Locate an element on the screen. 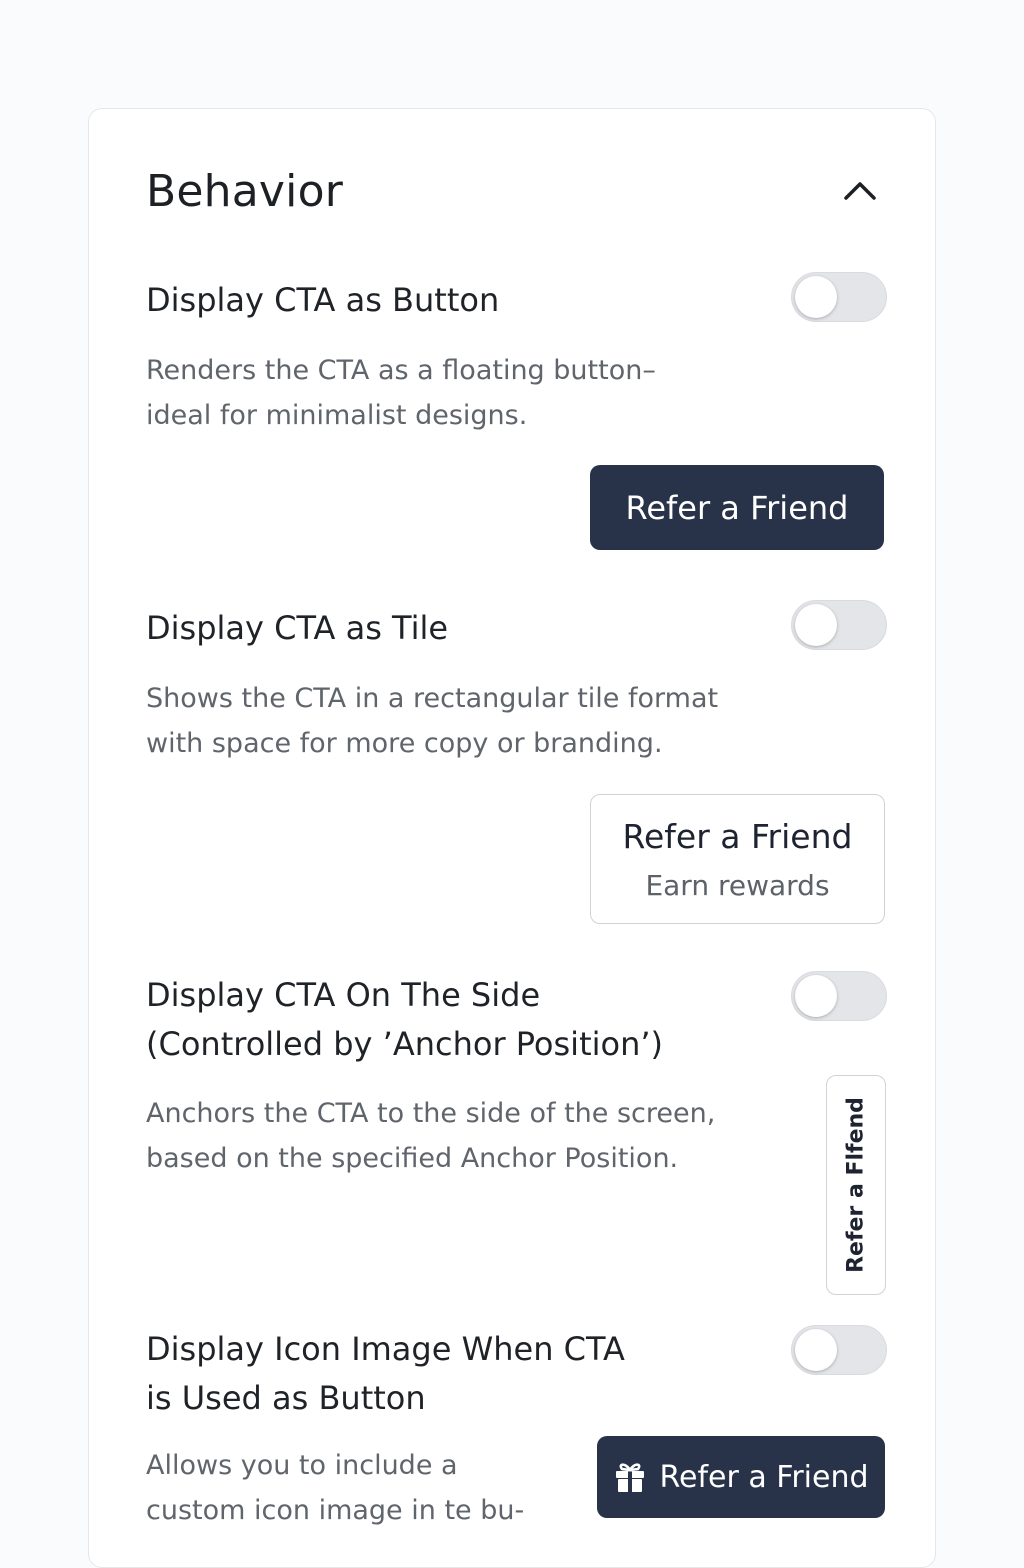 Image resolution: width=1024 pixels, height=1568 pixels. tile-label: Refer a Friend is located at coordinates (737, 836).